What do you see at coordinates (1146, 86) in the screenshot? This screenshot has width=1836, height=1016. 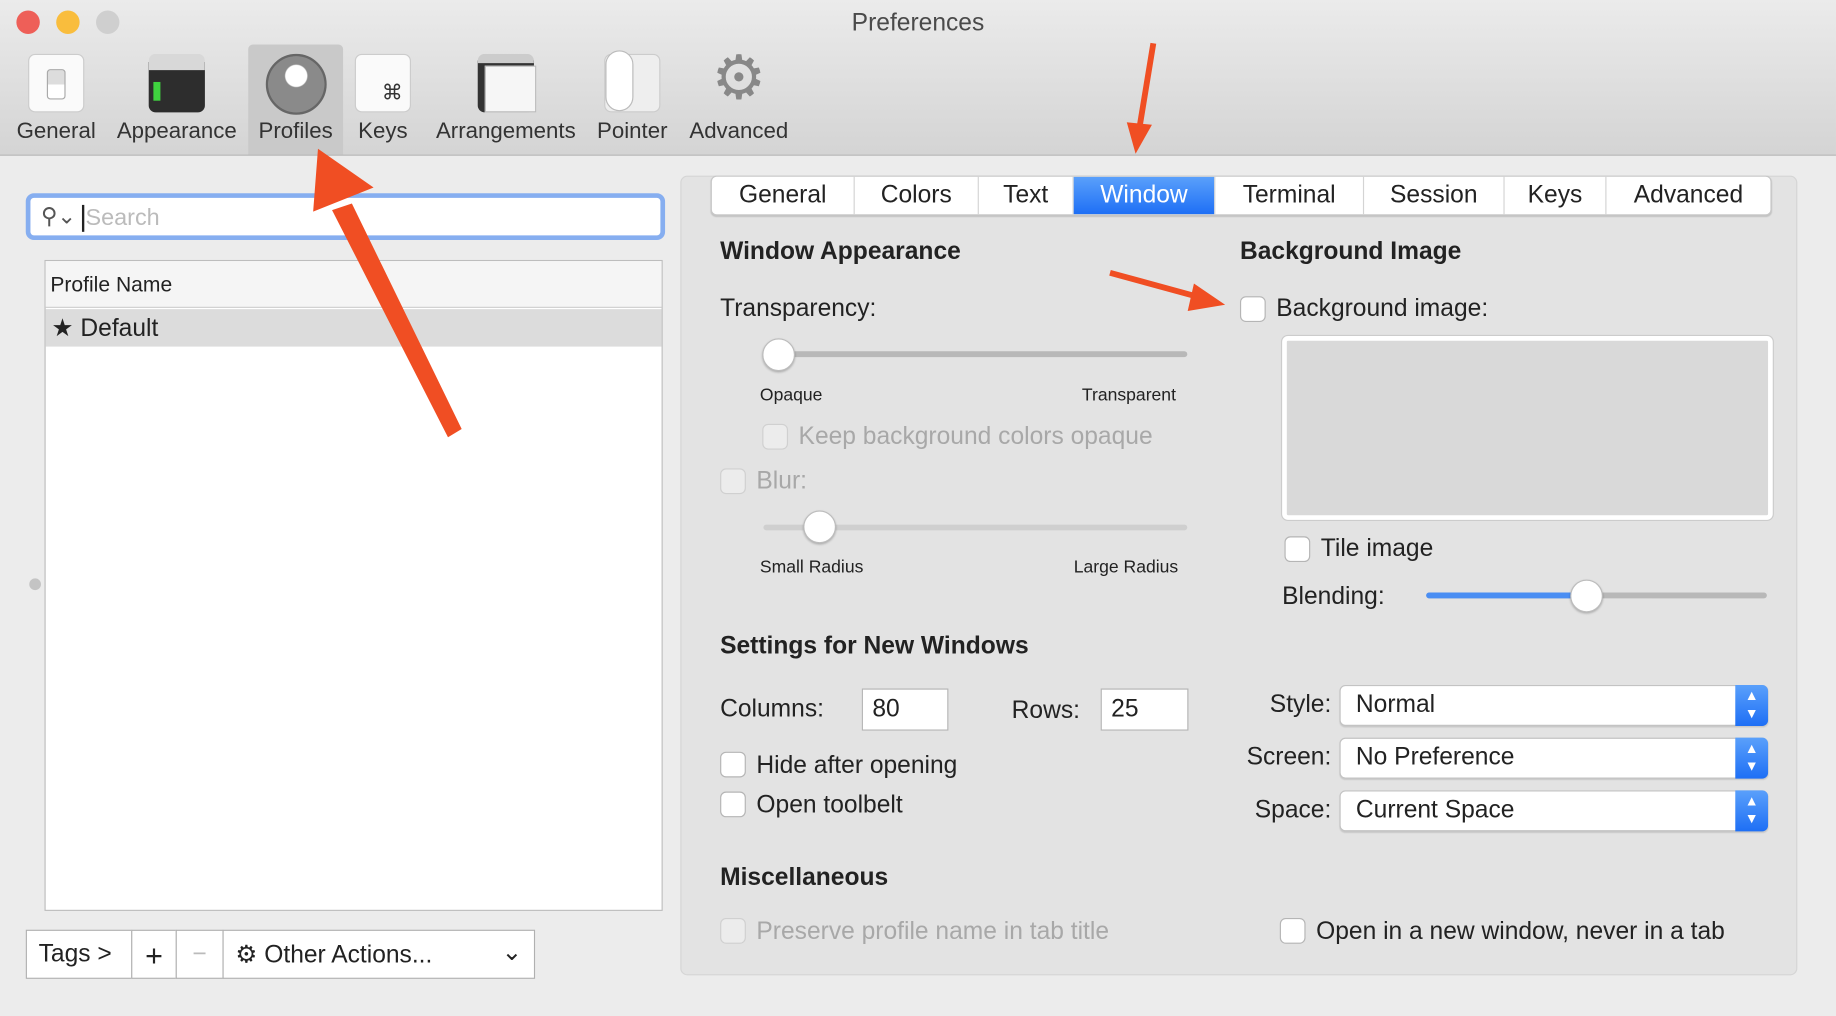 I see `annotation-arrow-window-tab` at bounding box center [1146, 86].